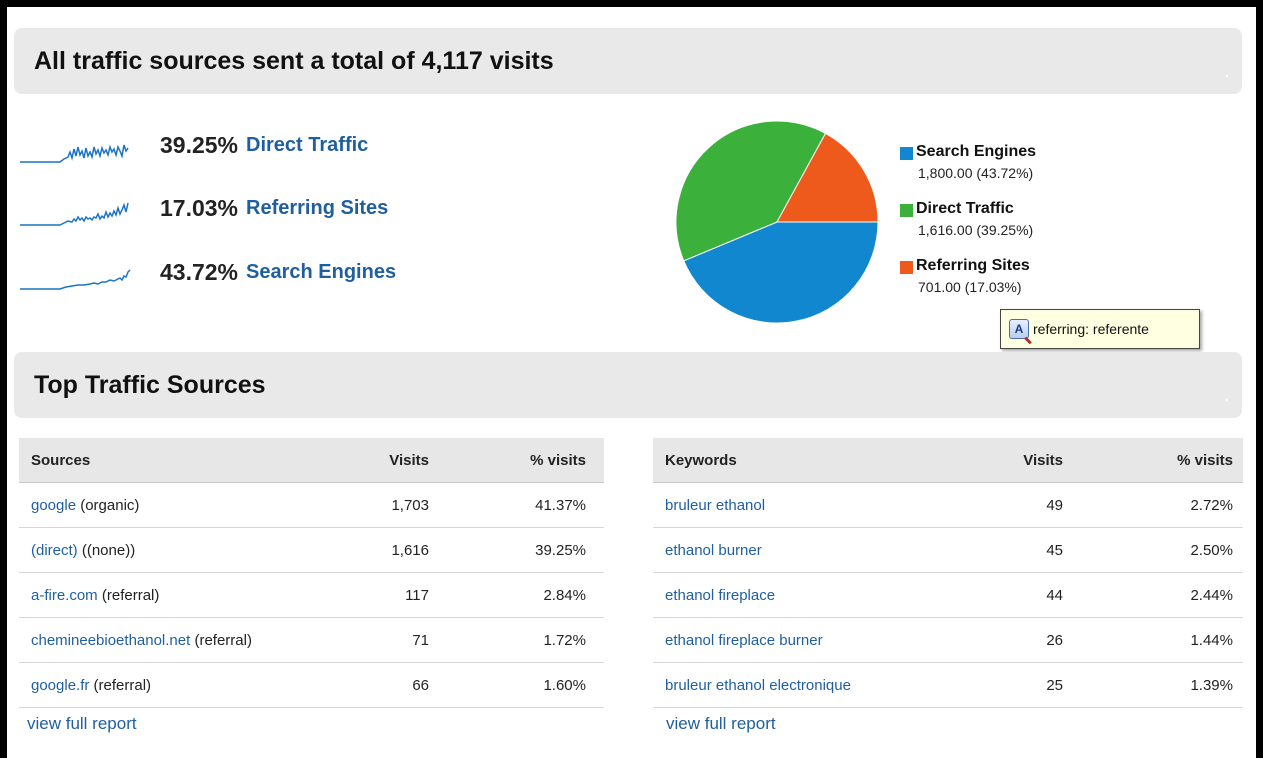 This screenshot has width=1263, height=758. I want to click on percent-visits-cell: 2.84%, so click(521, 595).